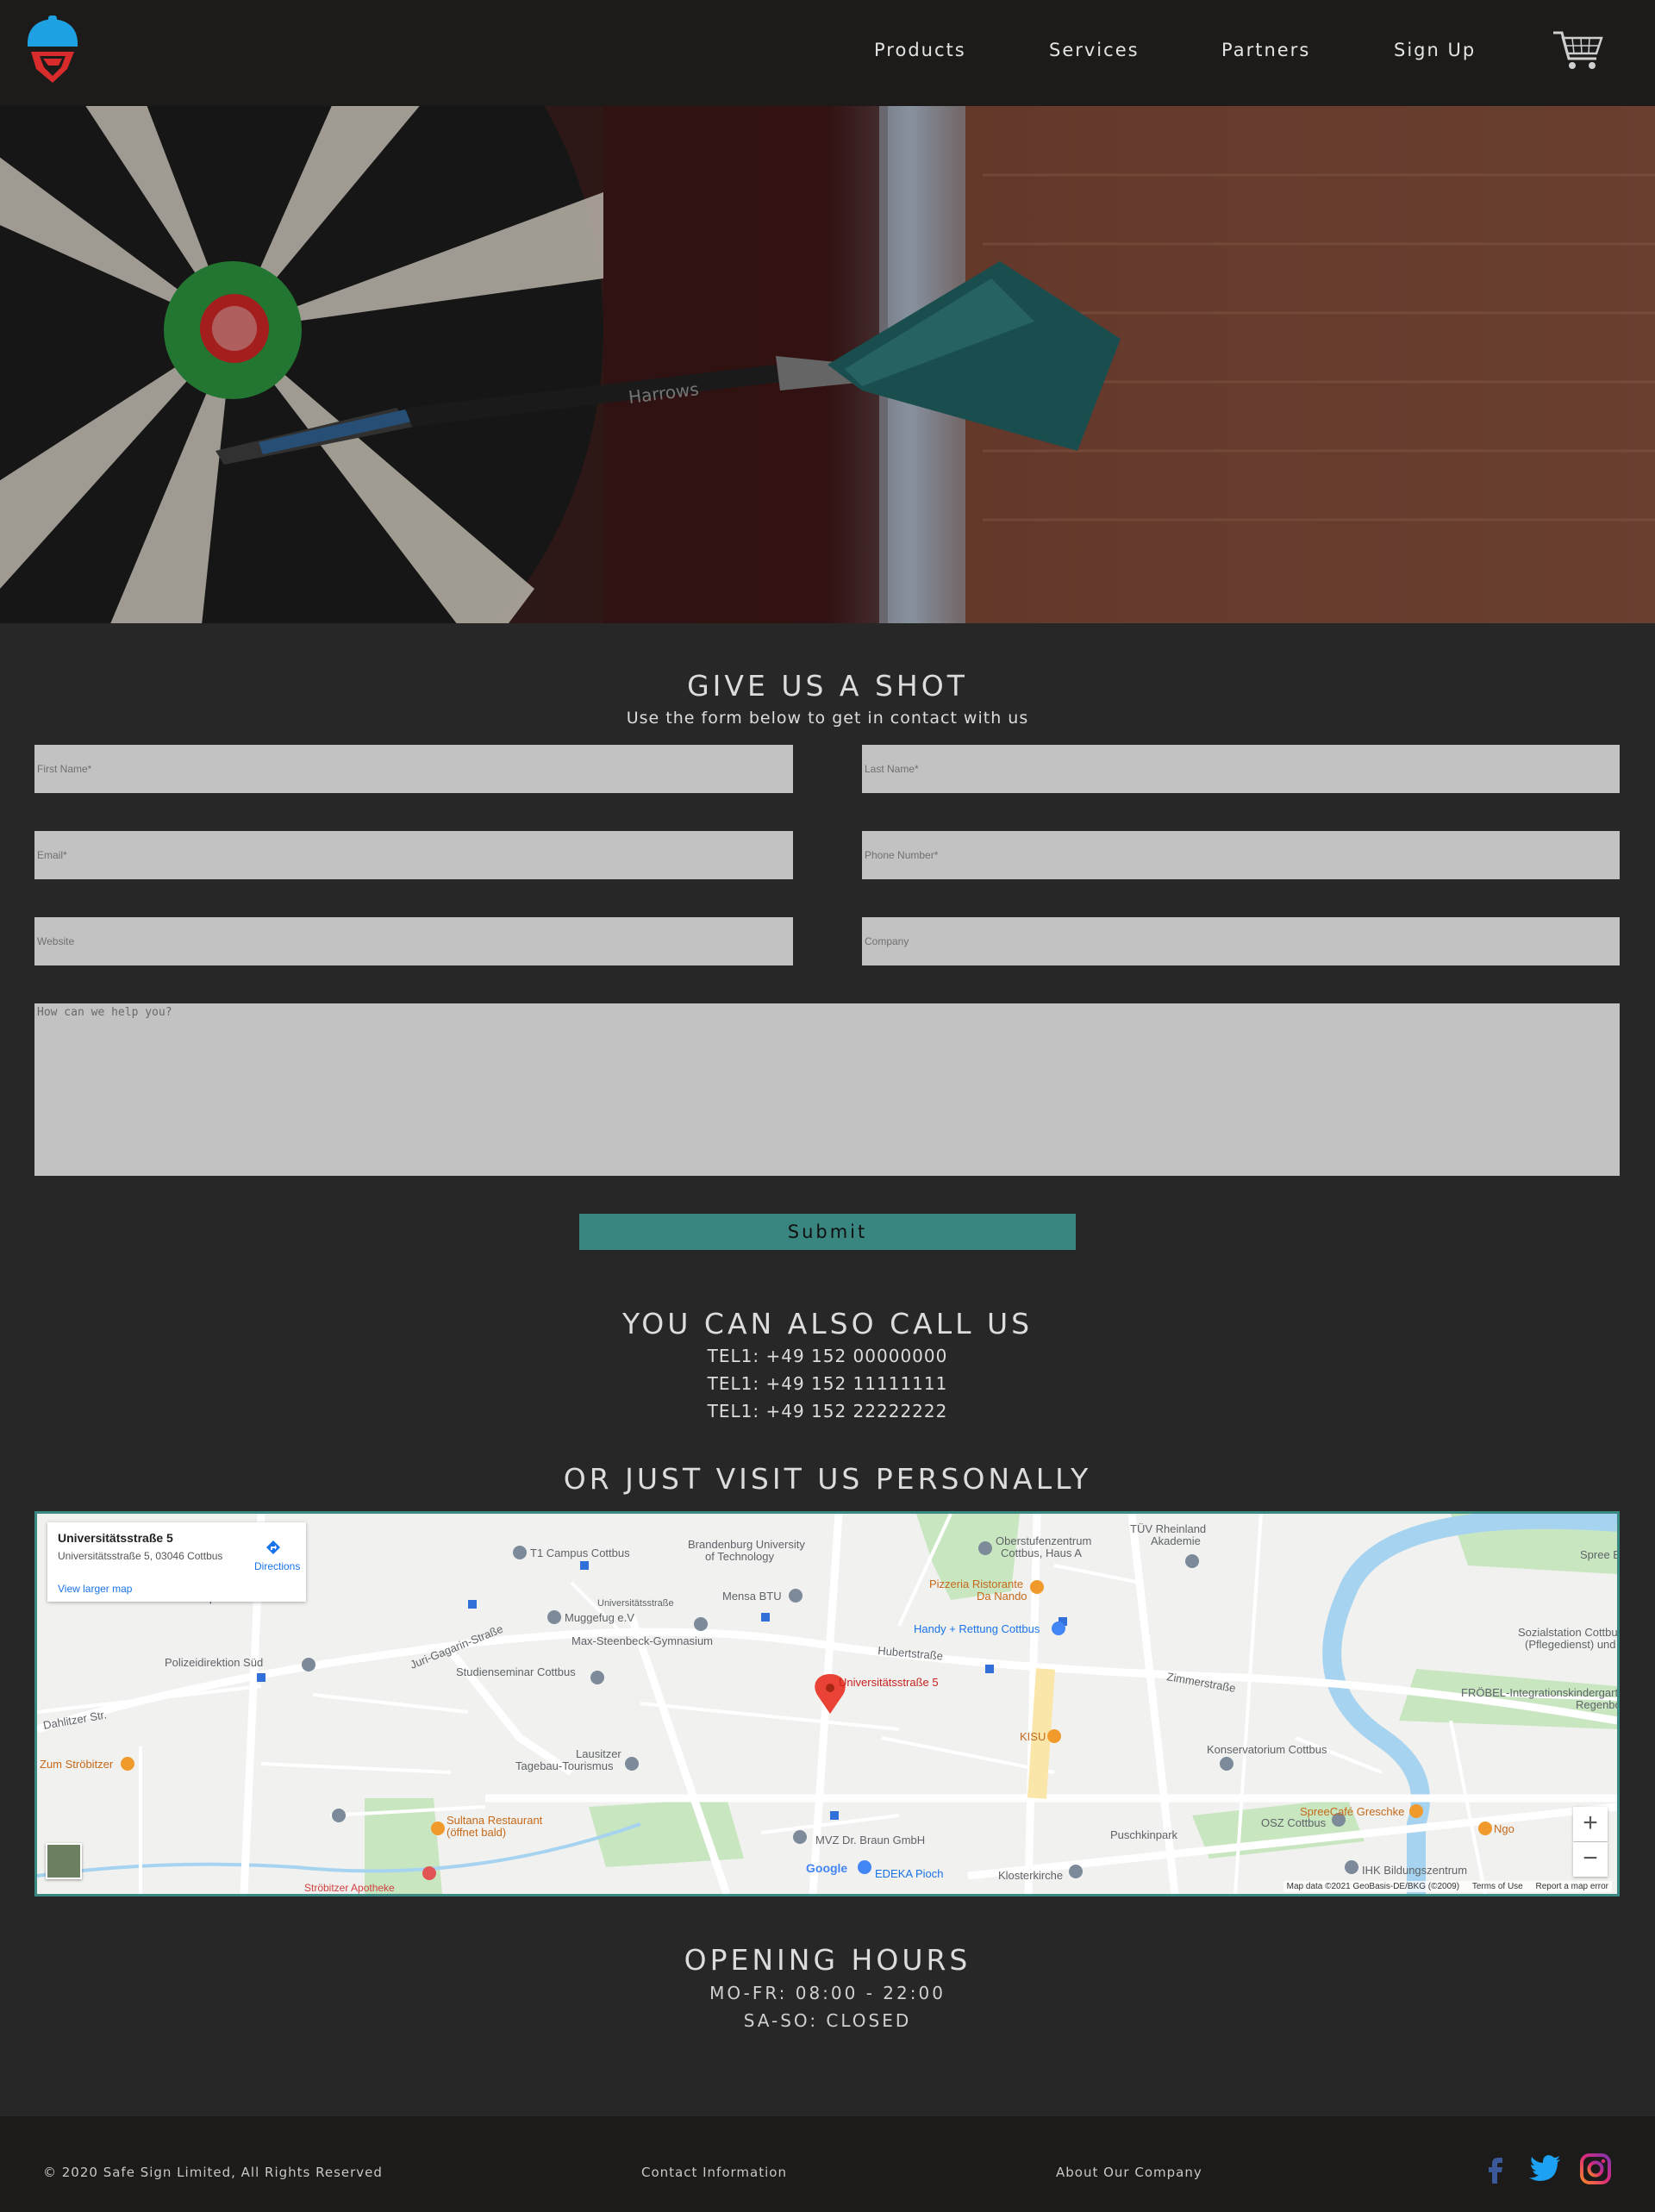  I want to click on nav-sign-up: Sign Up, so click(1435, 50).